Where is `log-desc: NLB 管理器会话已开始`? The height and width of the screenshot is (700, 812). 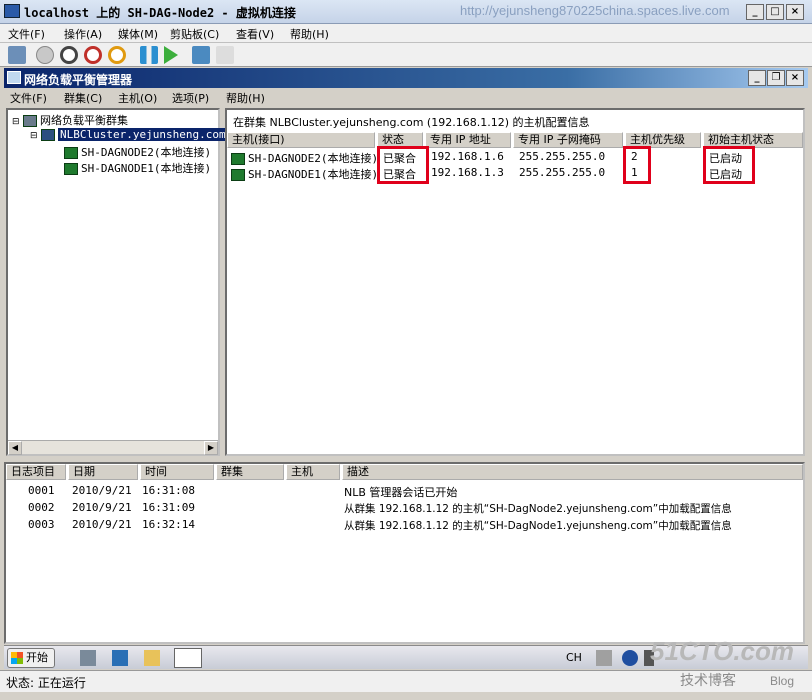
log-desc: NLB 管理器会话已开始 is located at coordinates (401, 492).